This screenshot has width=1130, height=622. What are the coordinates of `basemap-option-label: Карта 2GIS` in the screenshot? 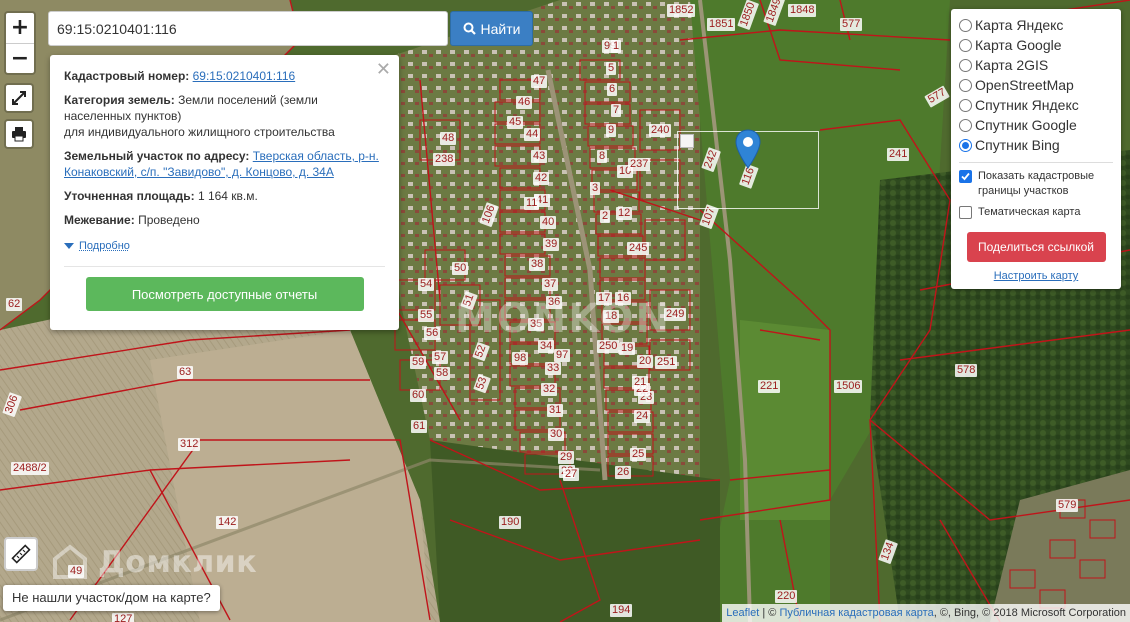 It's located at (1012, 65).